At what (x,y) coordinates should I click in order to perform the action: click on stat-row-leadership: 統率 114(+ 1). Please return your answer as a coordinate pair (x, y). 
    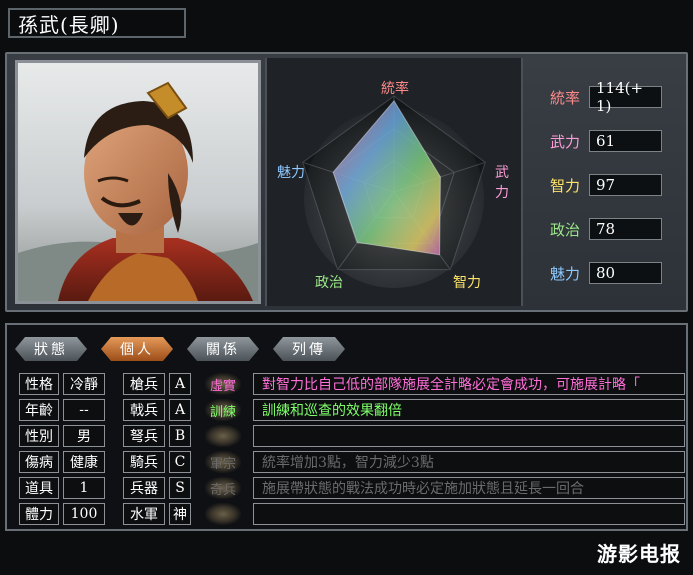
    Looking at the image, I should click on (602, 97).